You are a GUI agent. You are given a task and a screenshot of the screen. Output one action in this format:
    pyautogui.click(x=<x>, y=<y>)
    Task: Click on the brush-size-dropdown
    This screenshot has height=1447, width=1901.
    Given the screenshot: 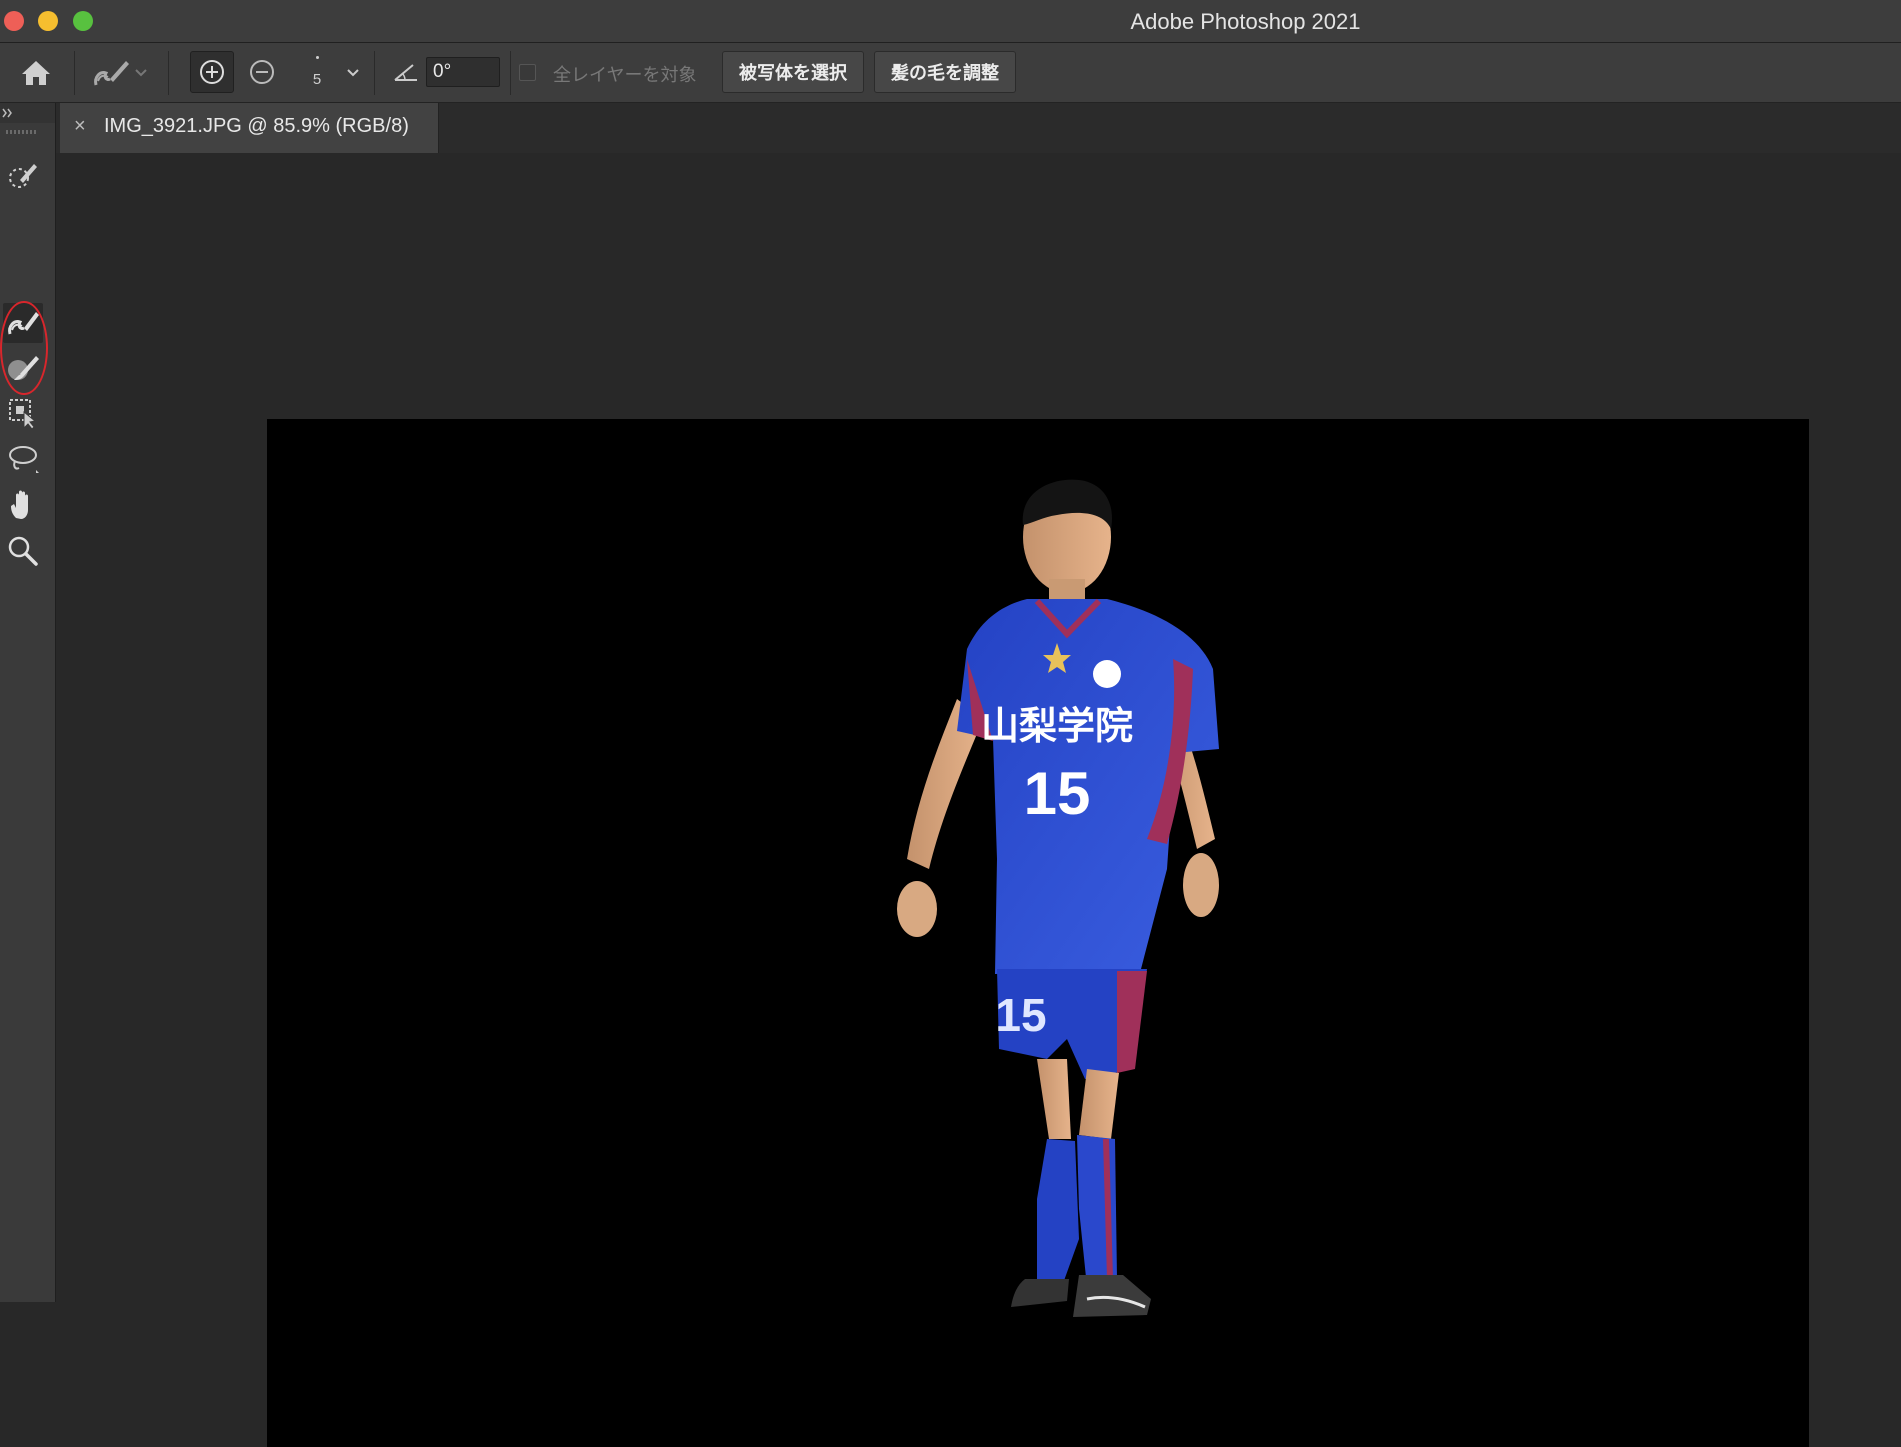 What is the action you would take?
    pyautogui.click(x=353, y=73)
    